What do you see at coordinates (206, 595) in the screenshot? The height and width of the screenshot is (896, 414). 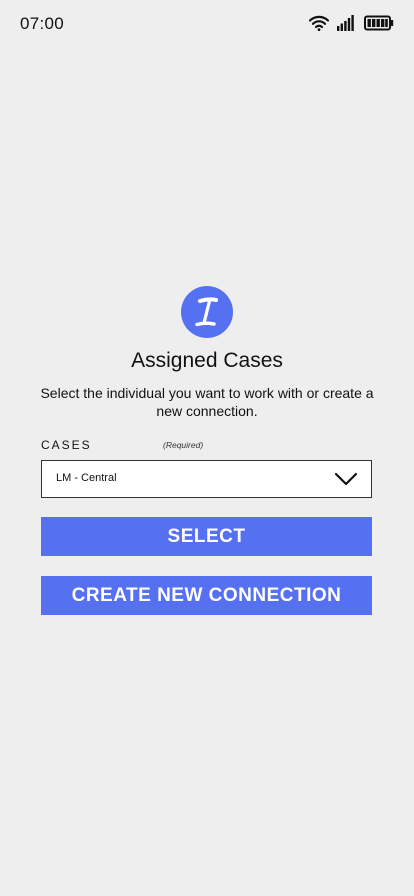 I see `create-new-connection-button: CREATE NEW CONNECTION` at bounding box center [206, 595].